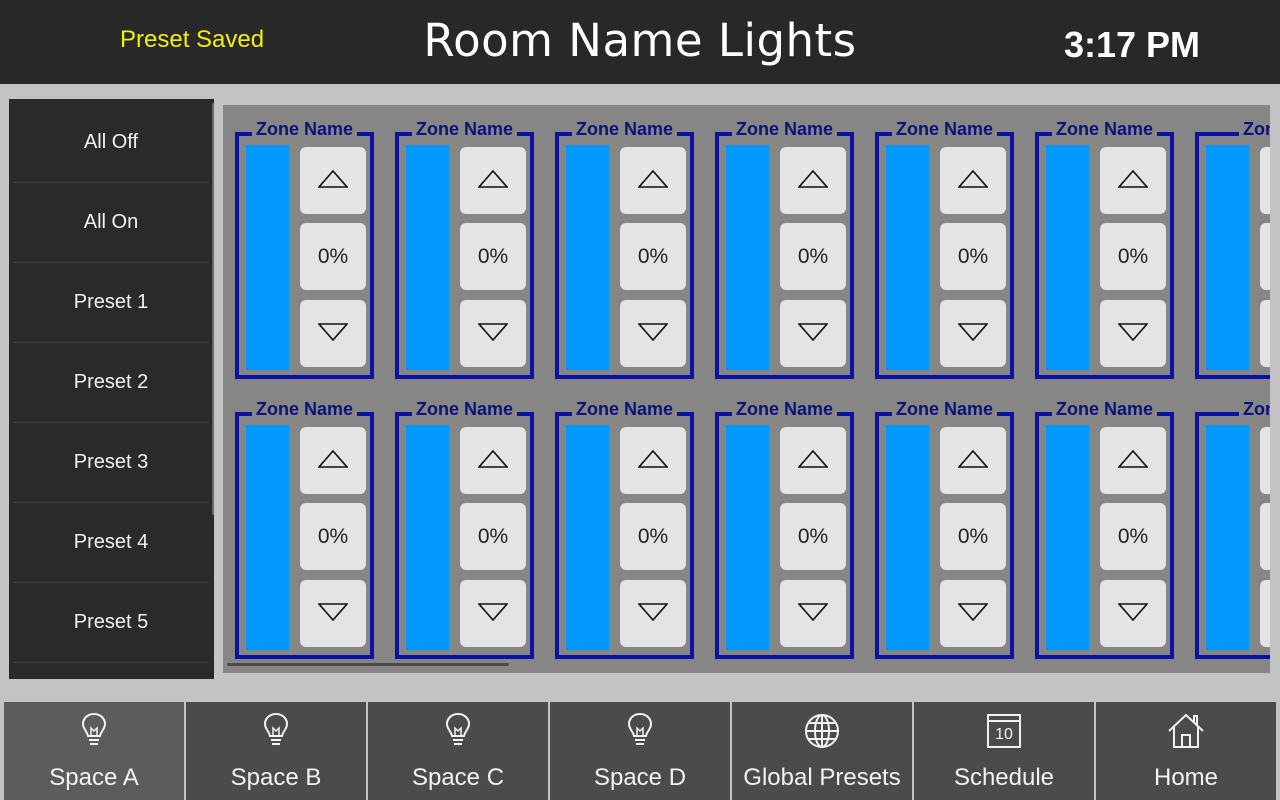 The width and height of the screenshot is (1280, 800). I want to click on nav-label: Space D, so click(640, 777).